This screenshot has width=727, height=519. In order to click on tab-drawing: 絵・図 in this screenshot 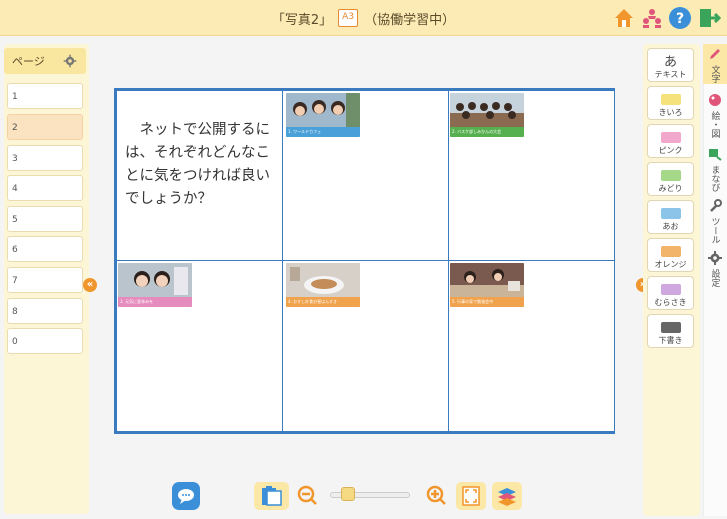, I will do `click(715, 115)`.